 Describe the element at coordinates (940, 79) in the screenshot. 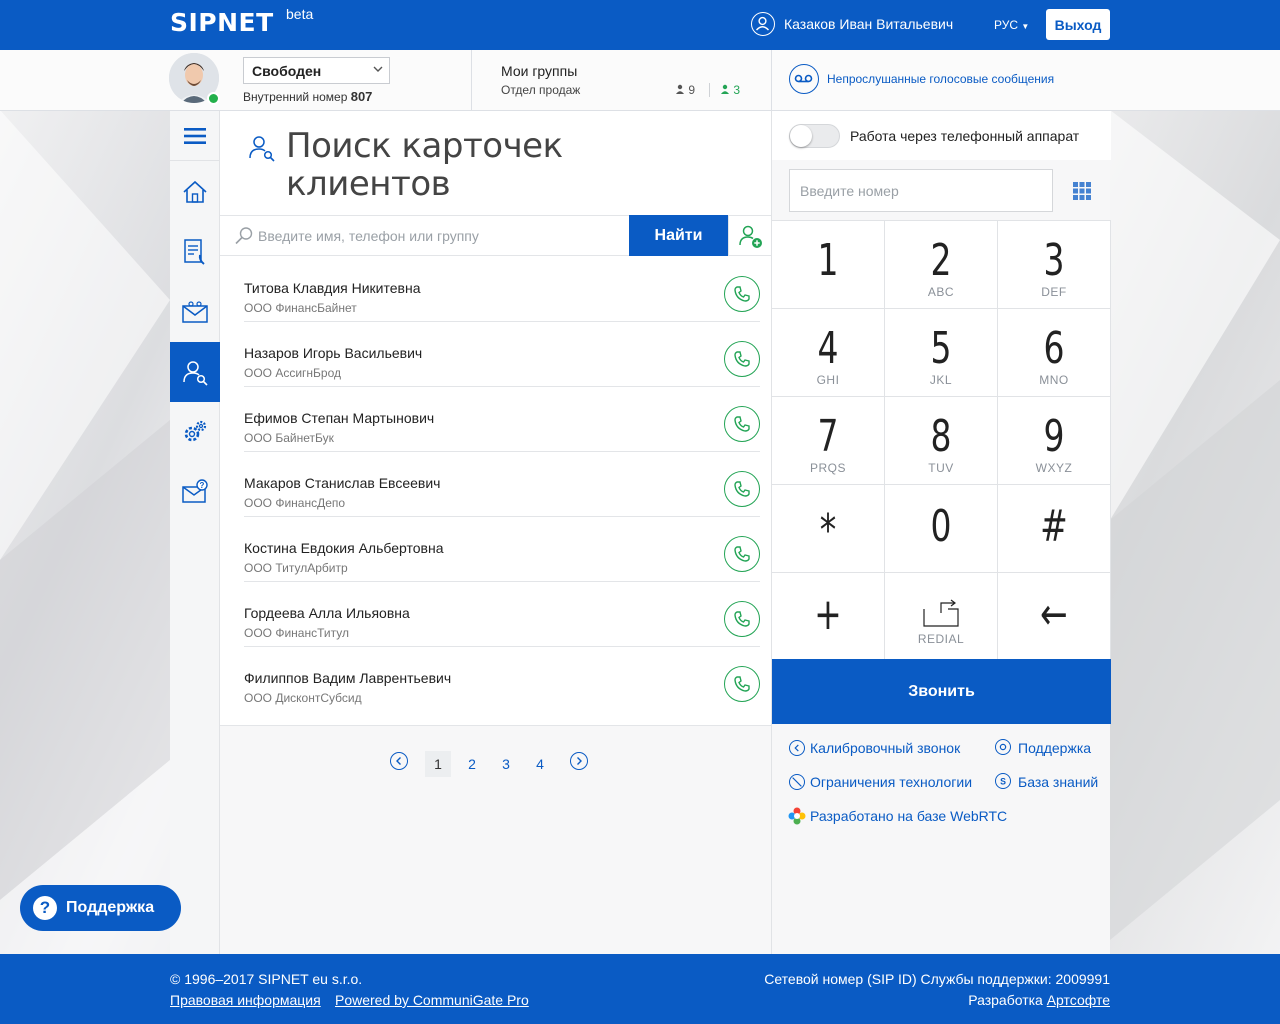

I see `voicemail-link: Непрослушанные голосовые сообщения` at that location.